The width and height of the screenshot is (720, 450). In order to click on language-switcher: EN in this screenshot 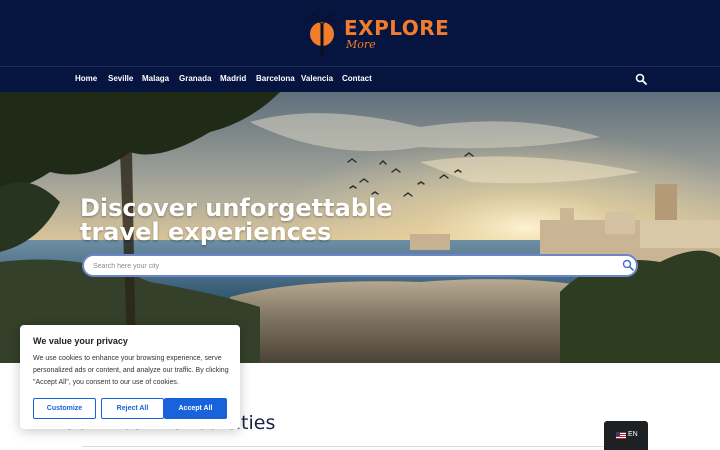, I will do `click(626, 435)`.